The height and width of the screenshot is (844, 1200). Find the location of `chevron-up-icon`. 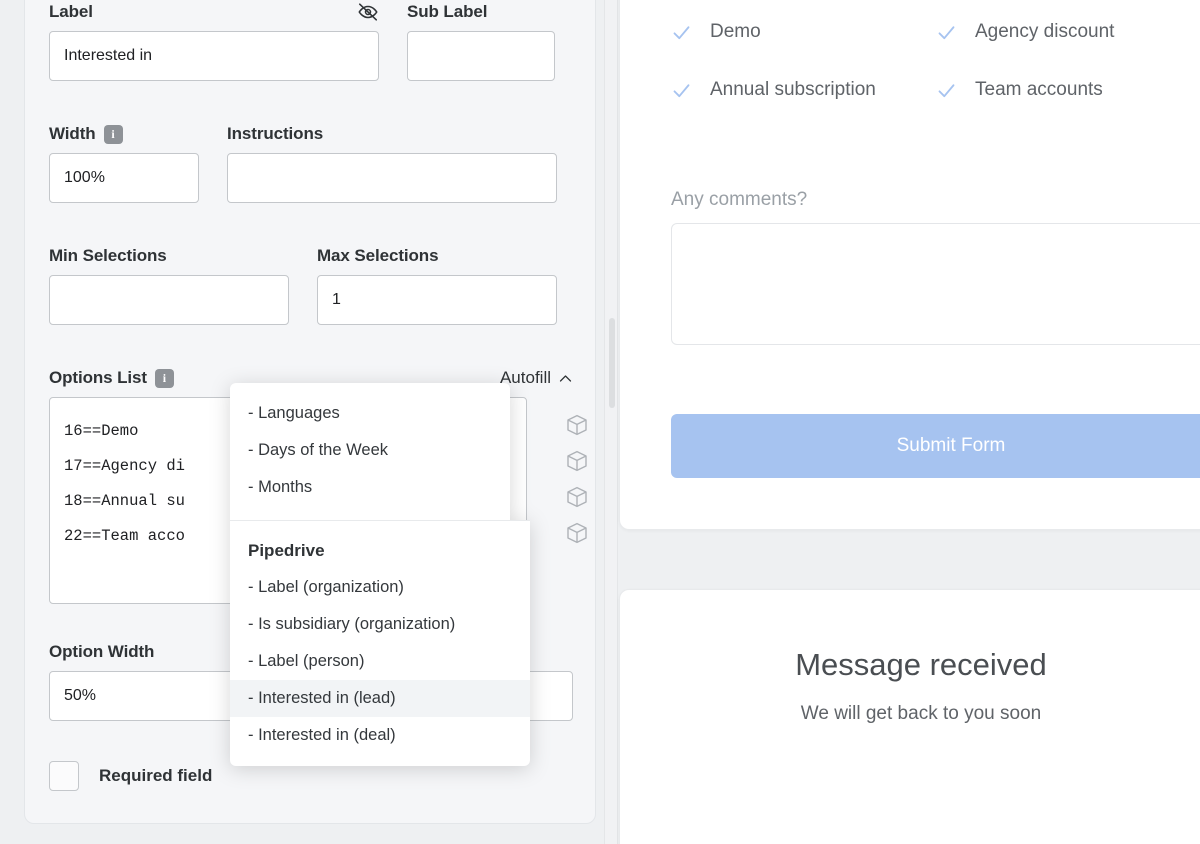

chevron-up-icon is located at coordinates (565, 378).